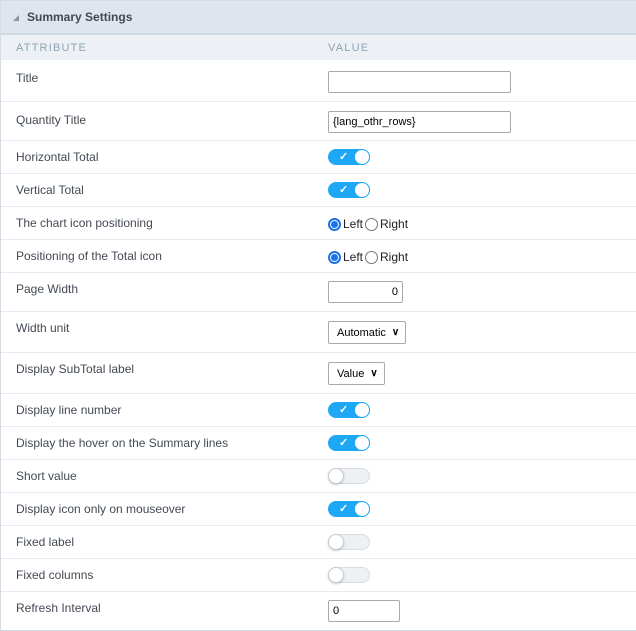  What do you see at coordinates (318, 611) in the screenshot?
I see `row-refresh-interval: Refresh Interval` at bounding box center [318, 611].